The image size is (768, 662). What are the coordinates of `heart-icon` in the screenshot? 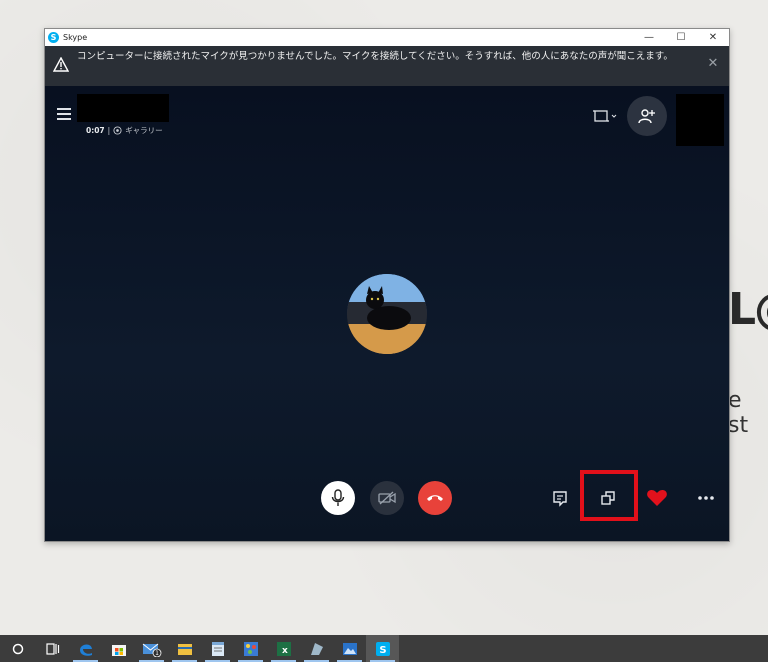 It's located at (657, 498).